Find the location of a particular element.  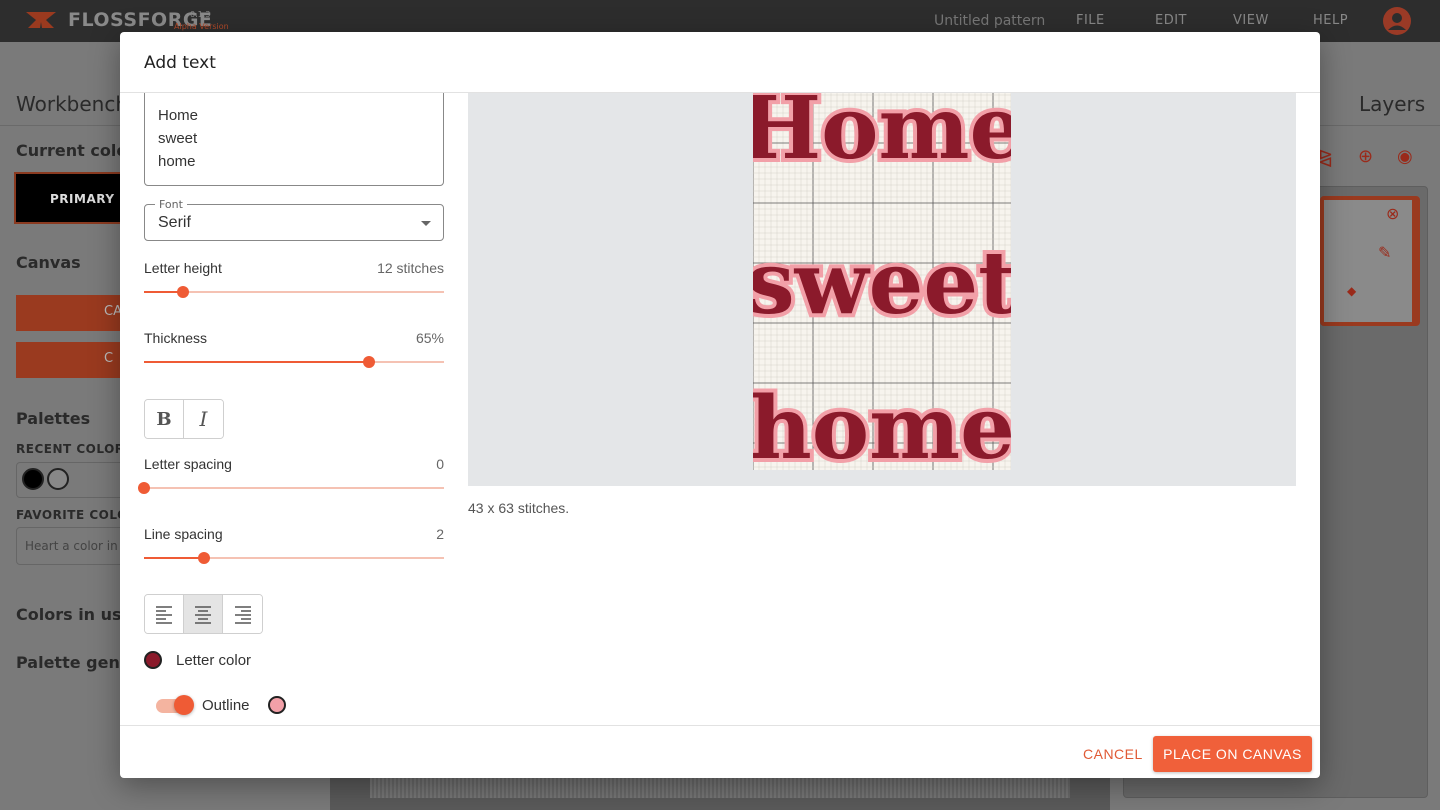

edit-layer-icon: ✎ is located at coordinates (1384, 252).